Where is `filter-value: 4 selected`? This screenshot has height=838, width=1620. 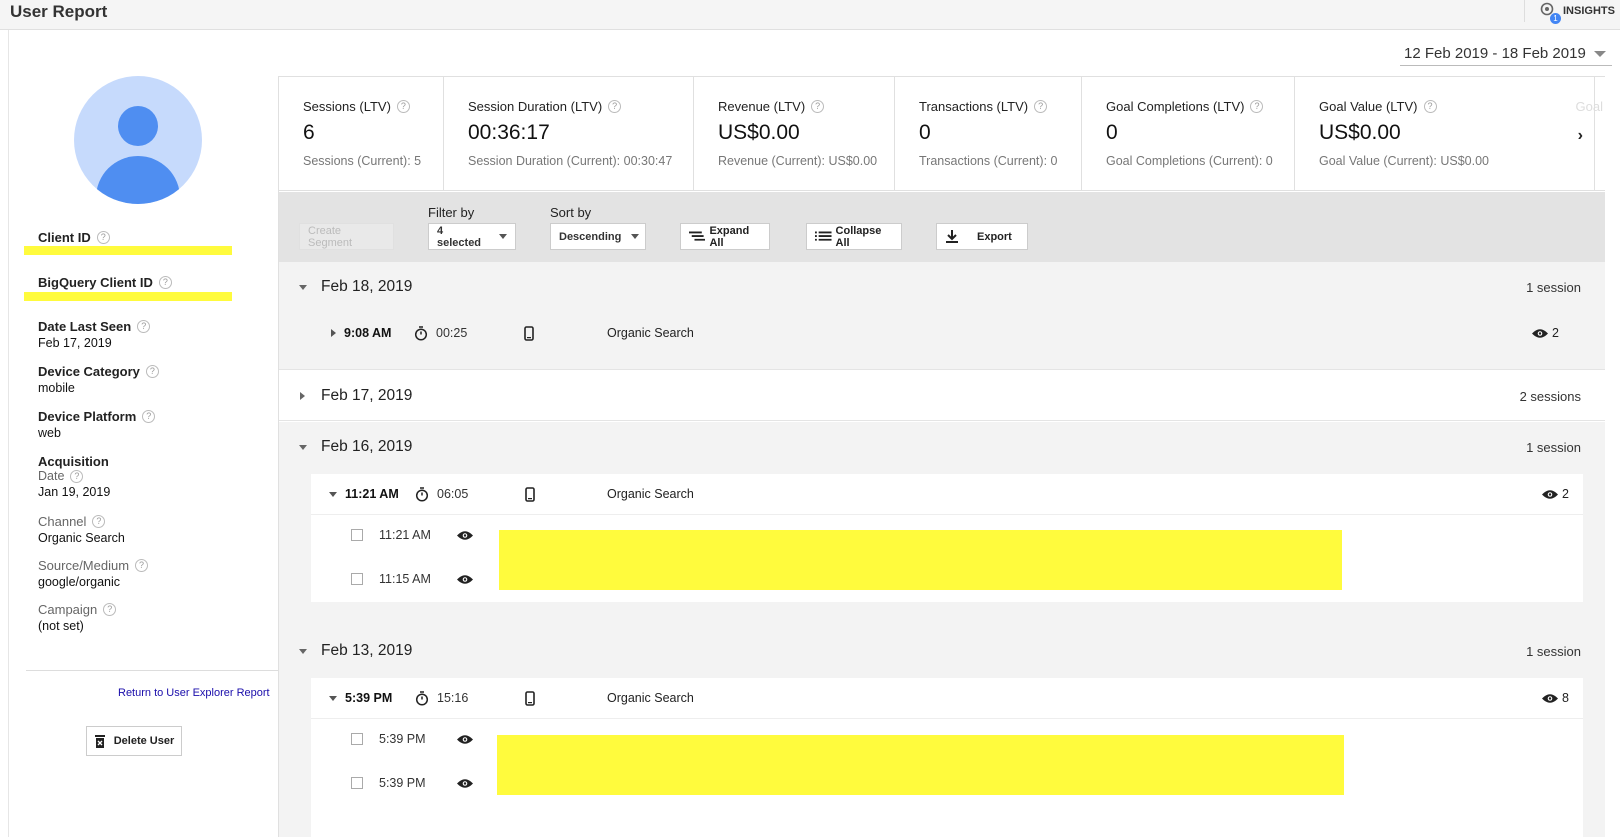
filter-value: 4 selected is located at coordinates (459, 236).